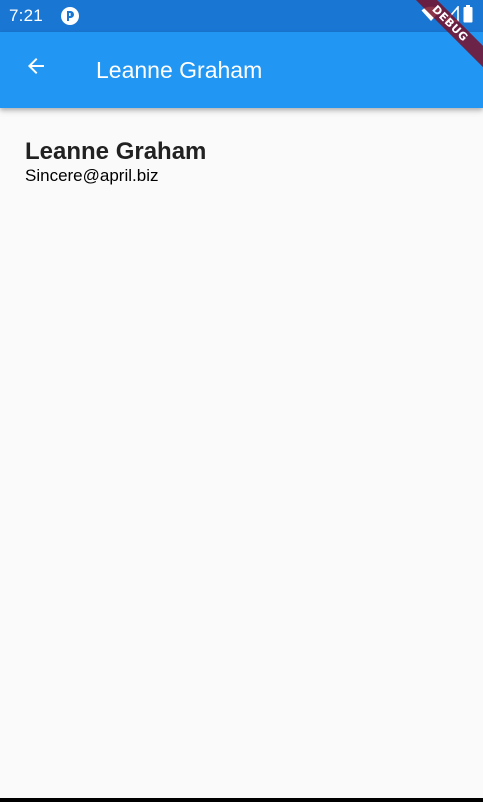 This screenshot has height=802, width=483. Describe the element at coordinates (451, 15) in the screenshot. I see `cell-signal-icon` at that location.